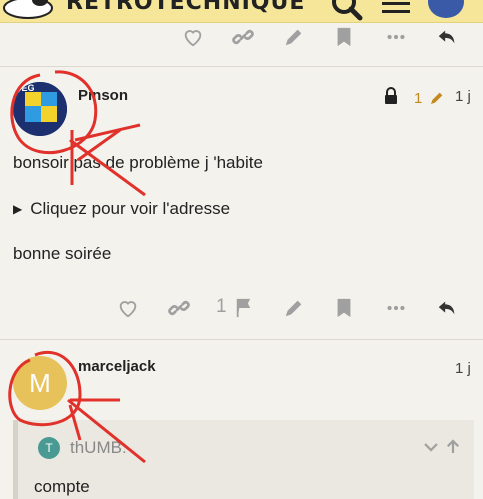  What do you see at coordinates (453, 447) in the screenshot?
I see `arrow-up-icon` at bounding box center [453, 447].